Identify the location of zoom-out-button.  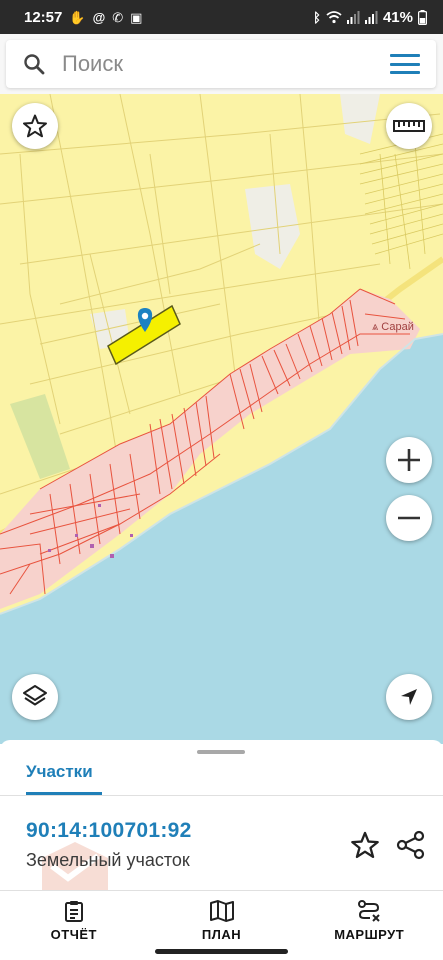
(409, 518).